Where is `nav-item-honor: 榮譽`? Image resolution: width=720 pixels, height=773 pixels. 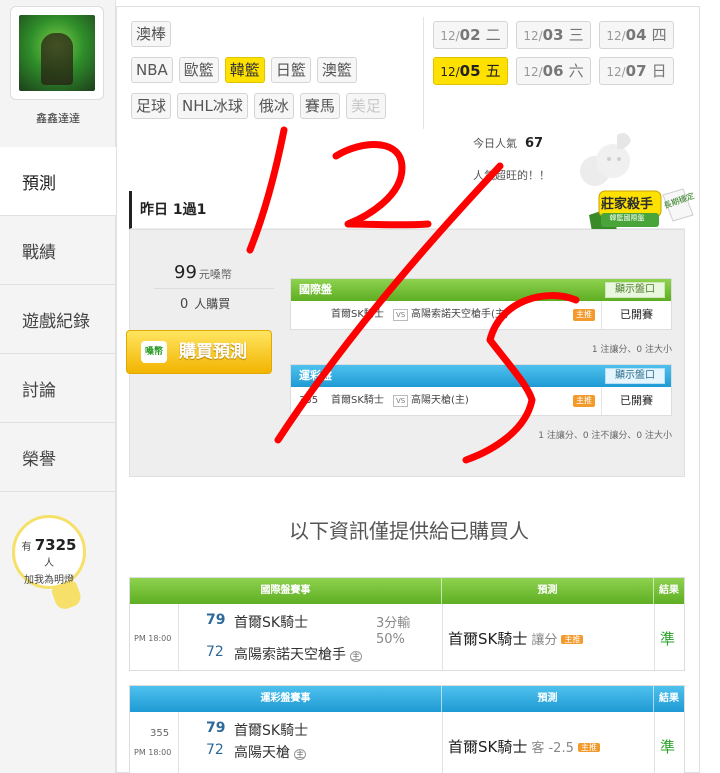
nav-item-honor: 榮譽 is located at coordinates (58, 457).